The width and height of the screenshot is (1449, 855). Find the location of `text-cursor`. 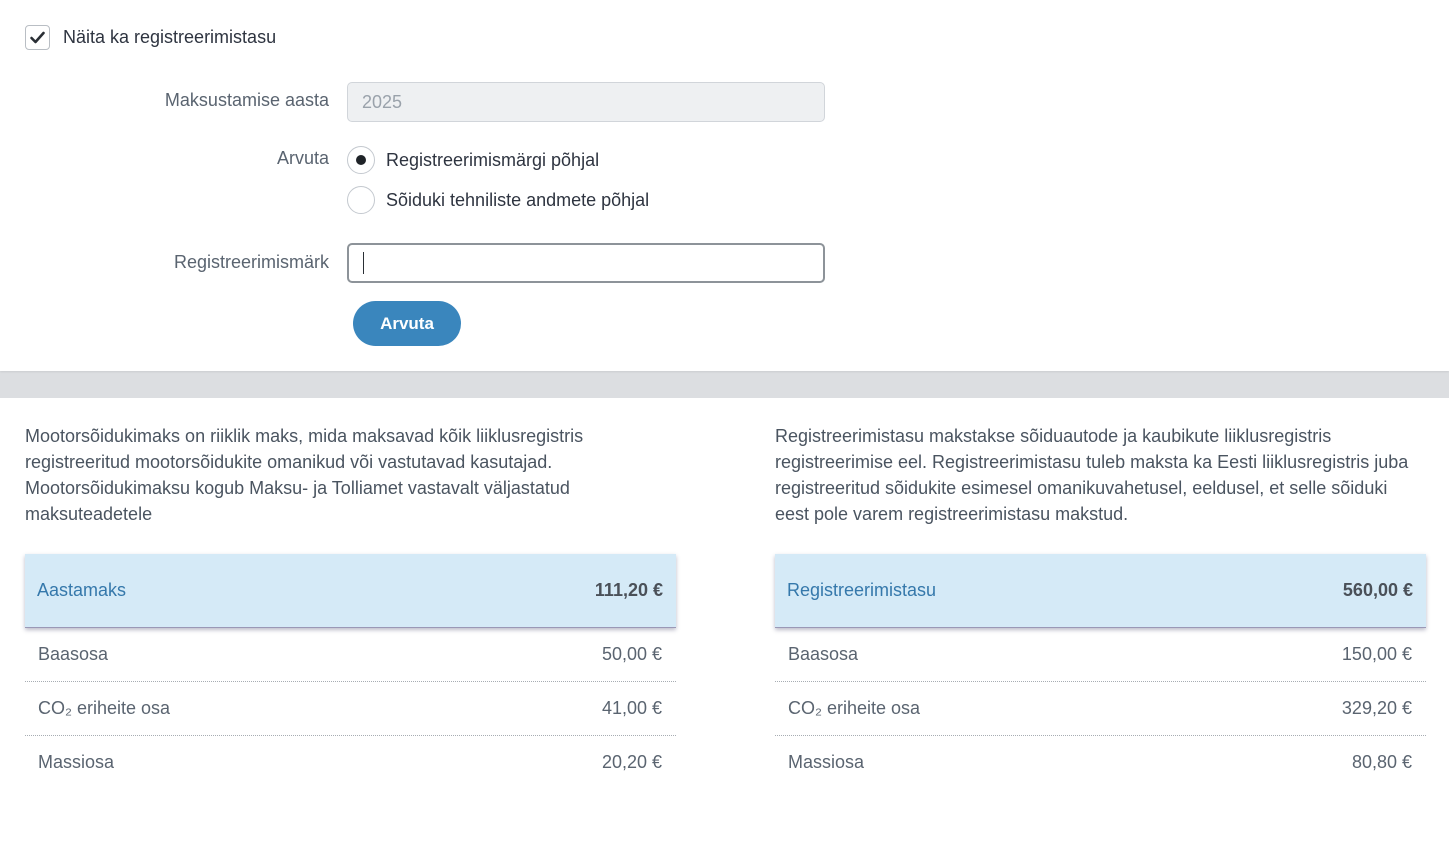

text-cursor is located at coordinates (363, 263).